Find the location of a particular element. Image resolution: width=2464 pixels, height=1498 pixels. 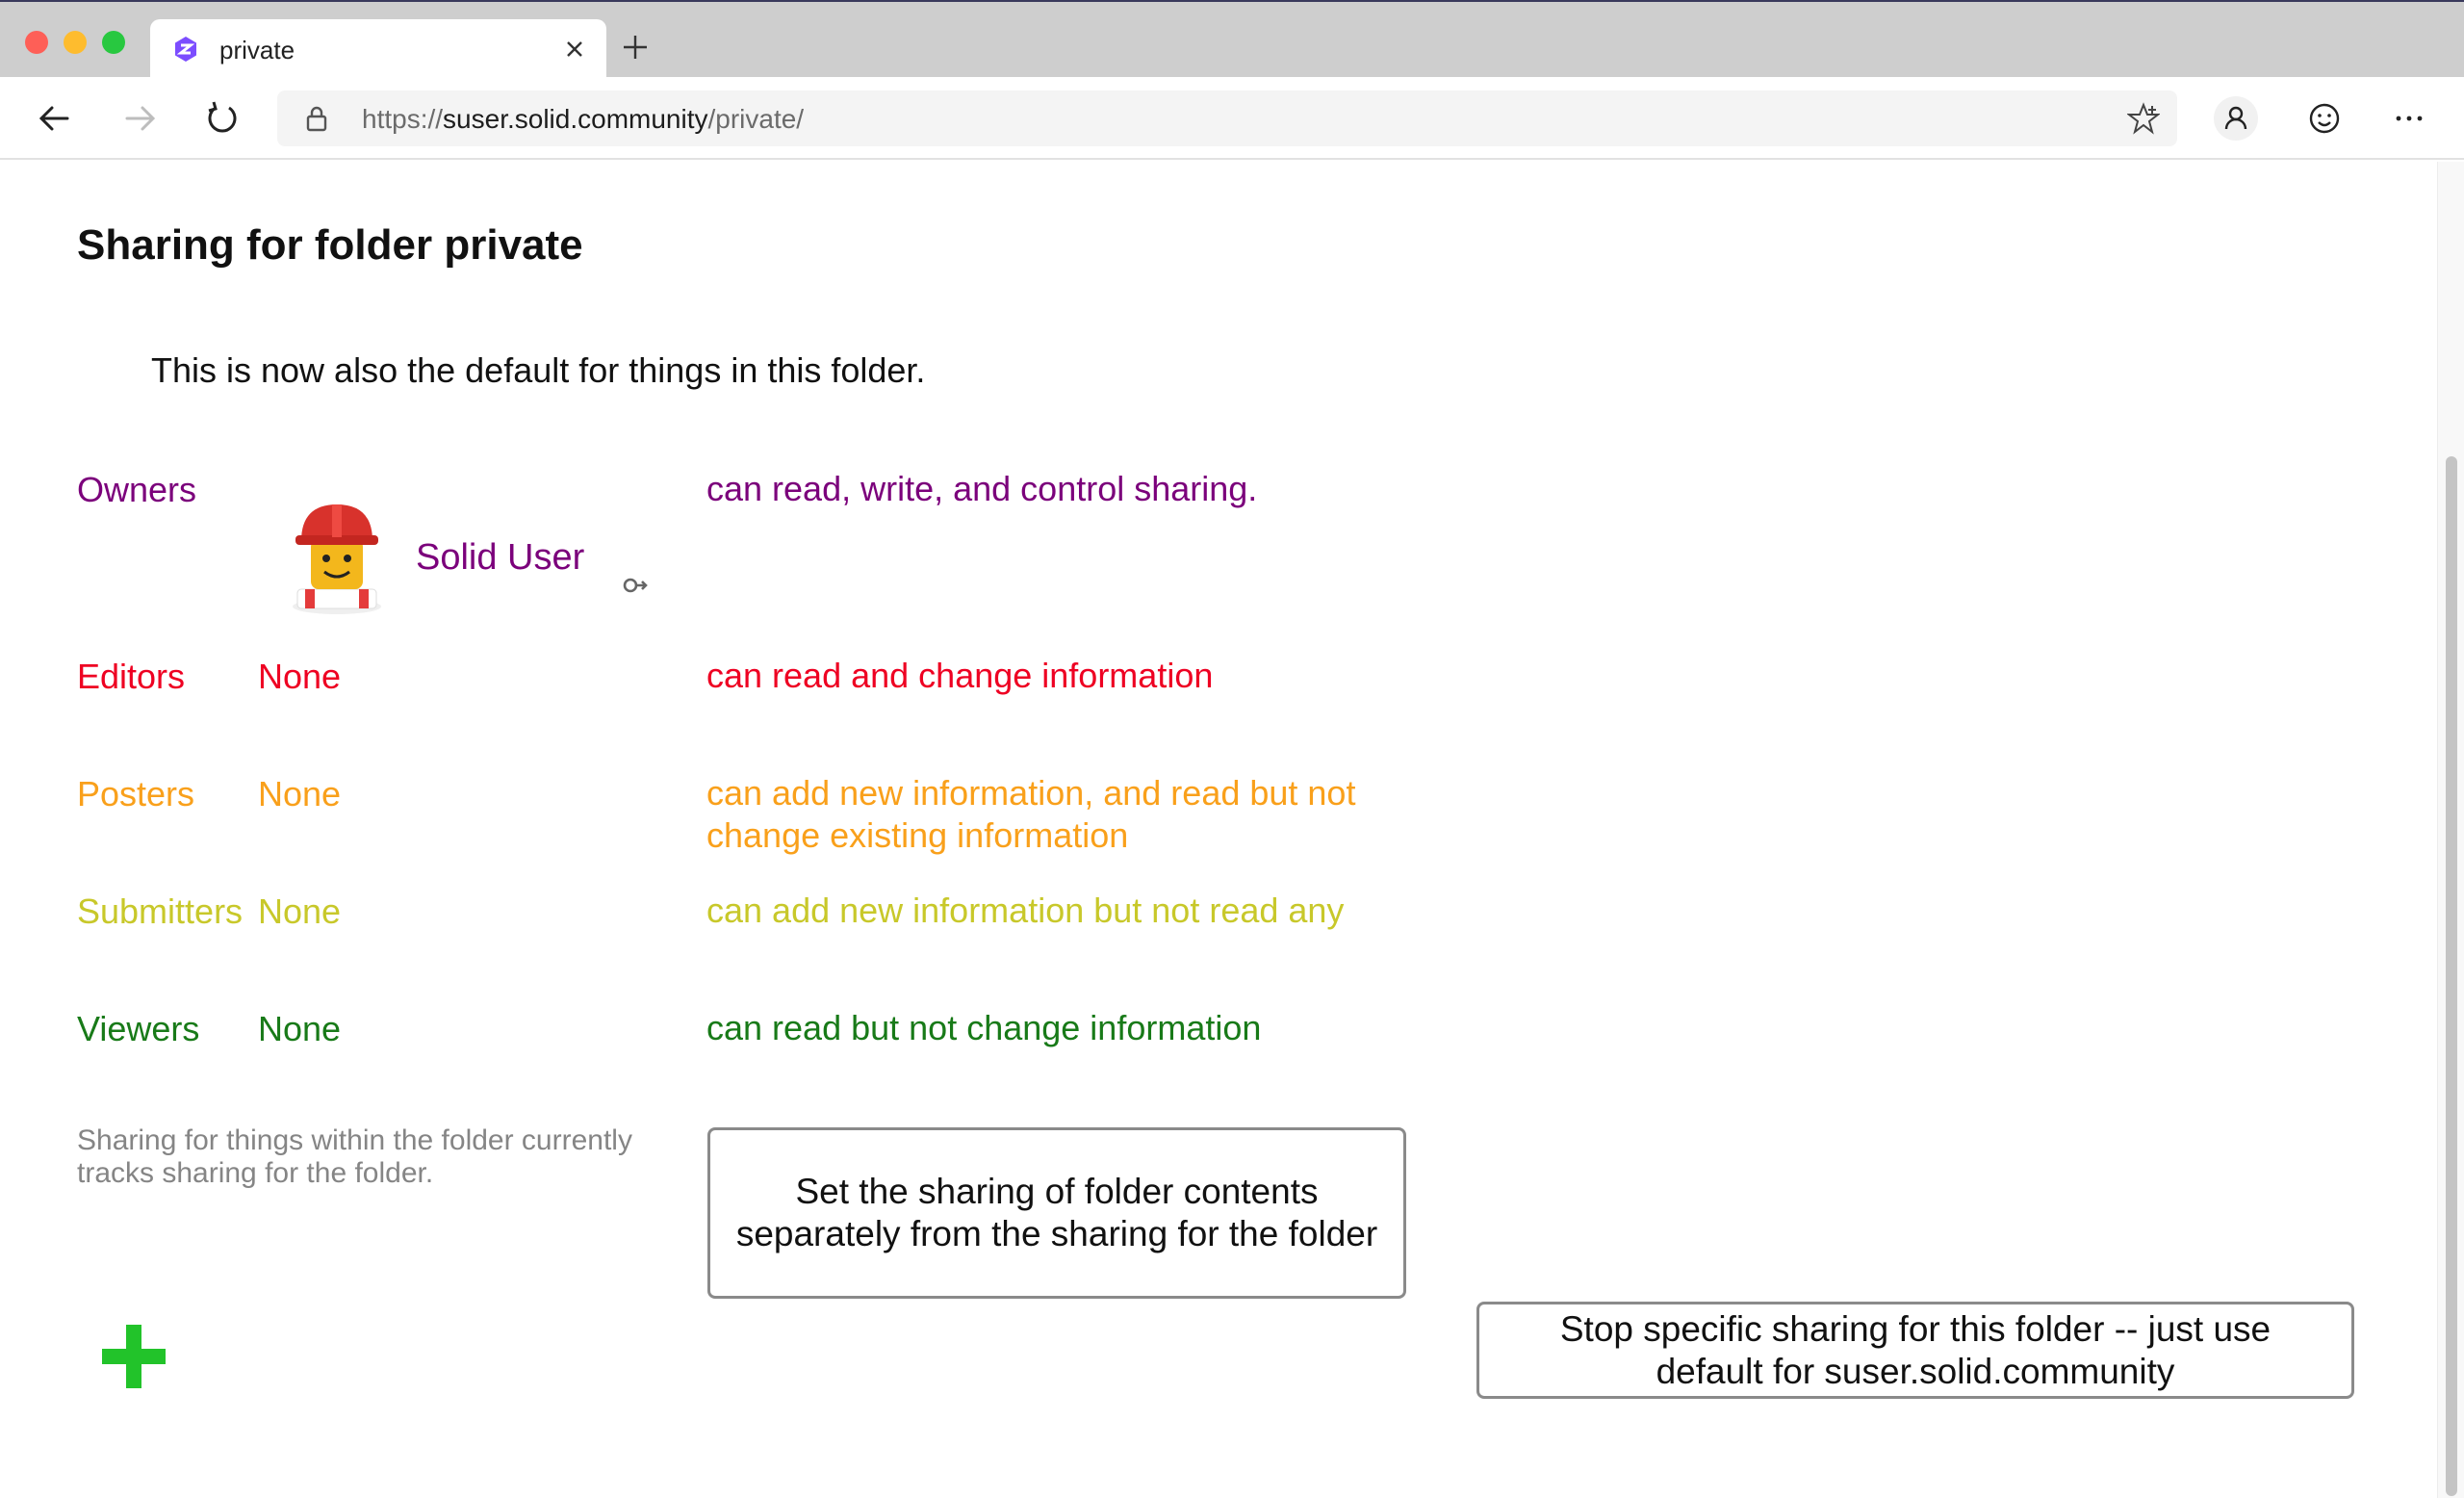

close-window-button is located at coordinates (36, 43).